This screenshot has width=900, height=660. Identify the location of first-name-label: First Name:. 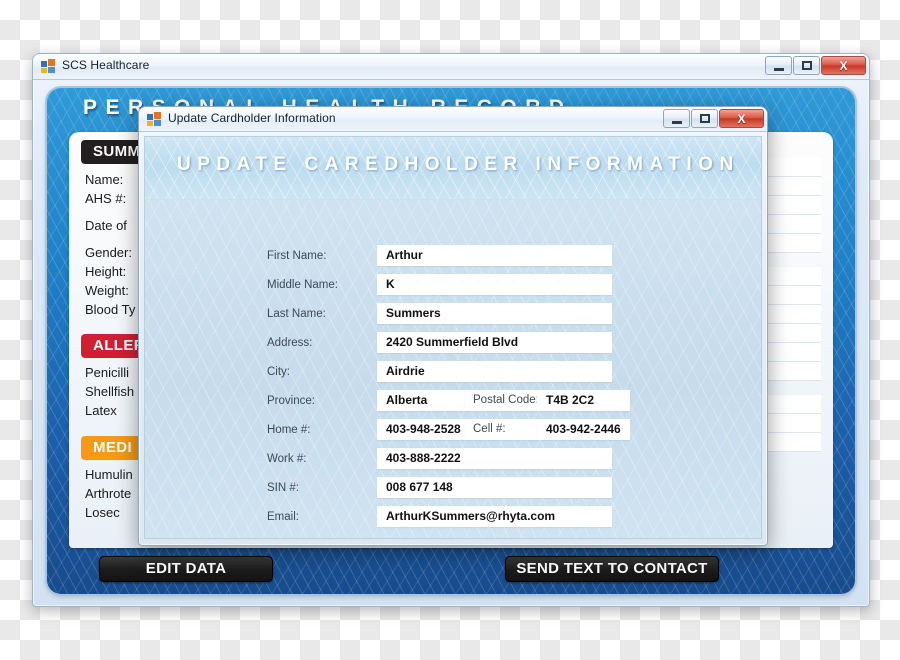
(297, 255).